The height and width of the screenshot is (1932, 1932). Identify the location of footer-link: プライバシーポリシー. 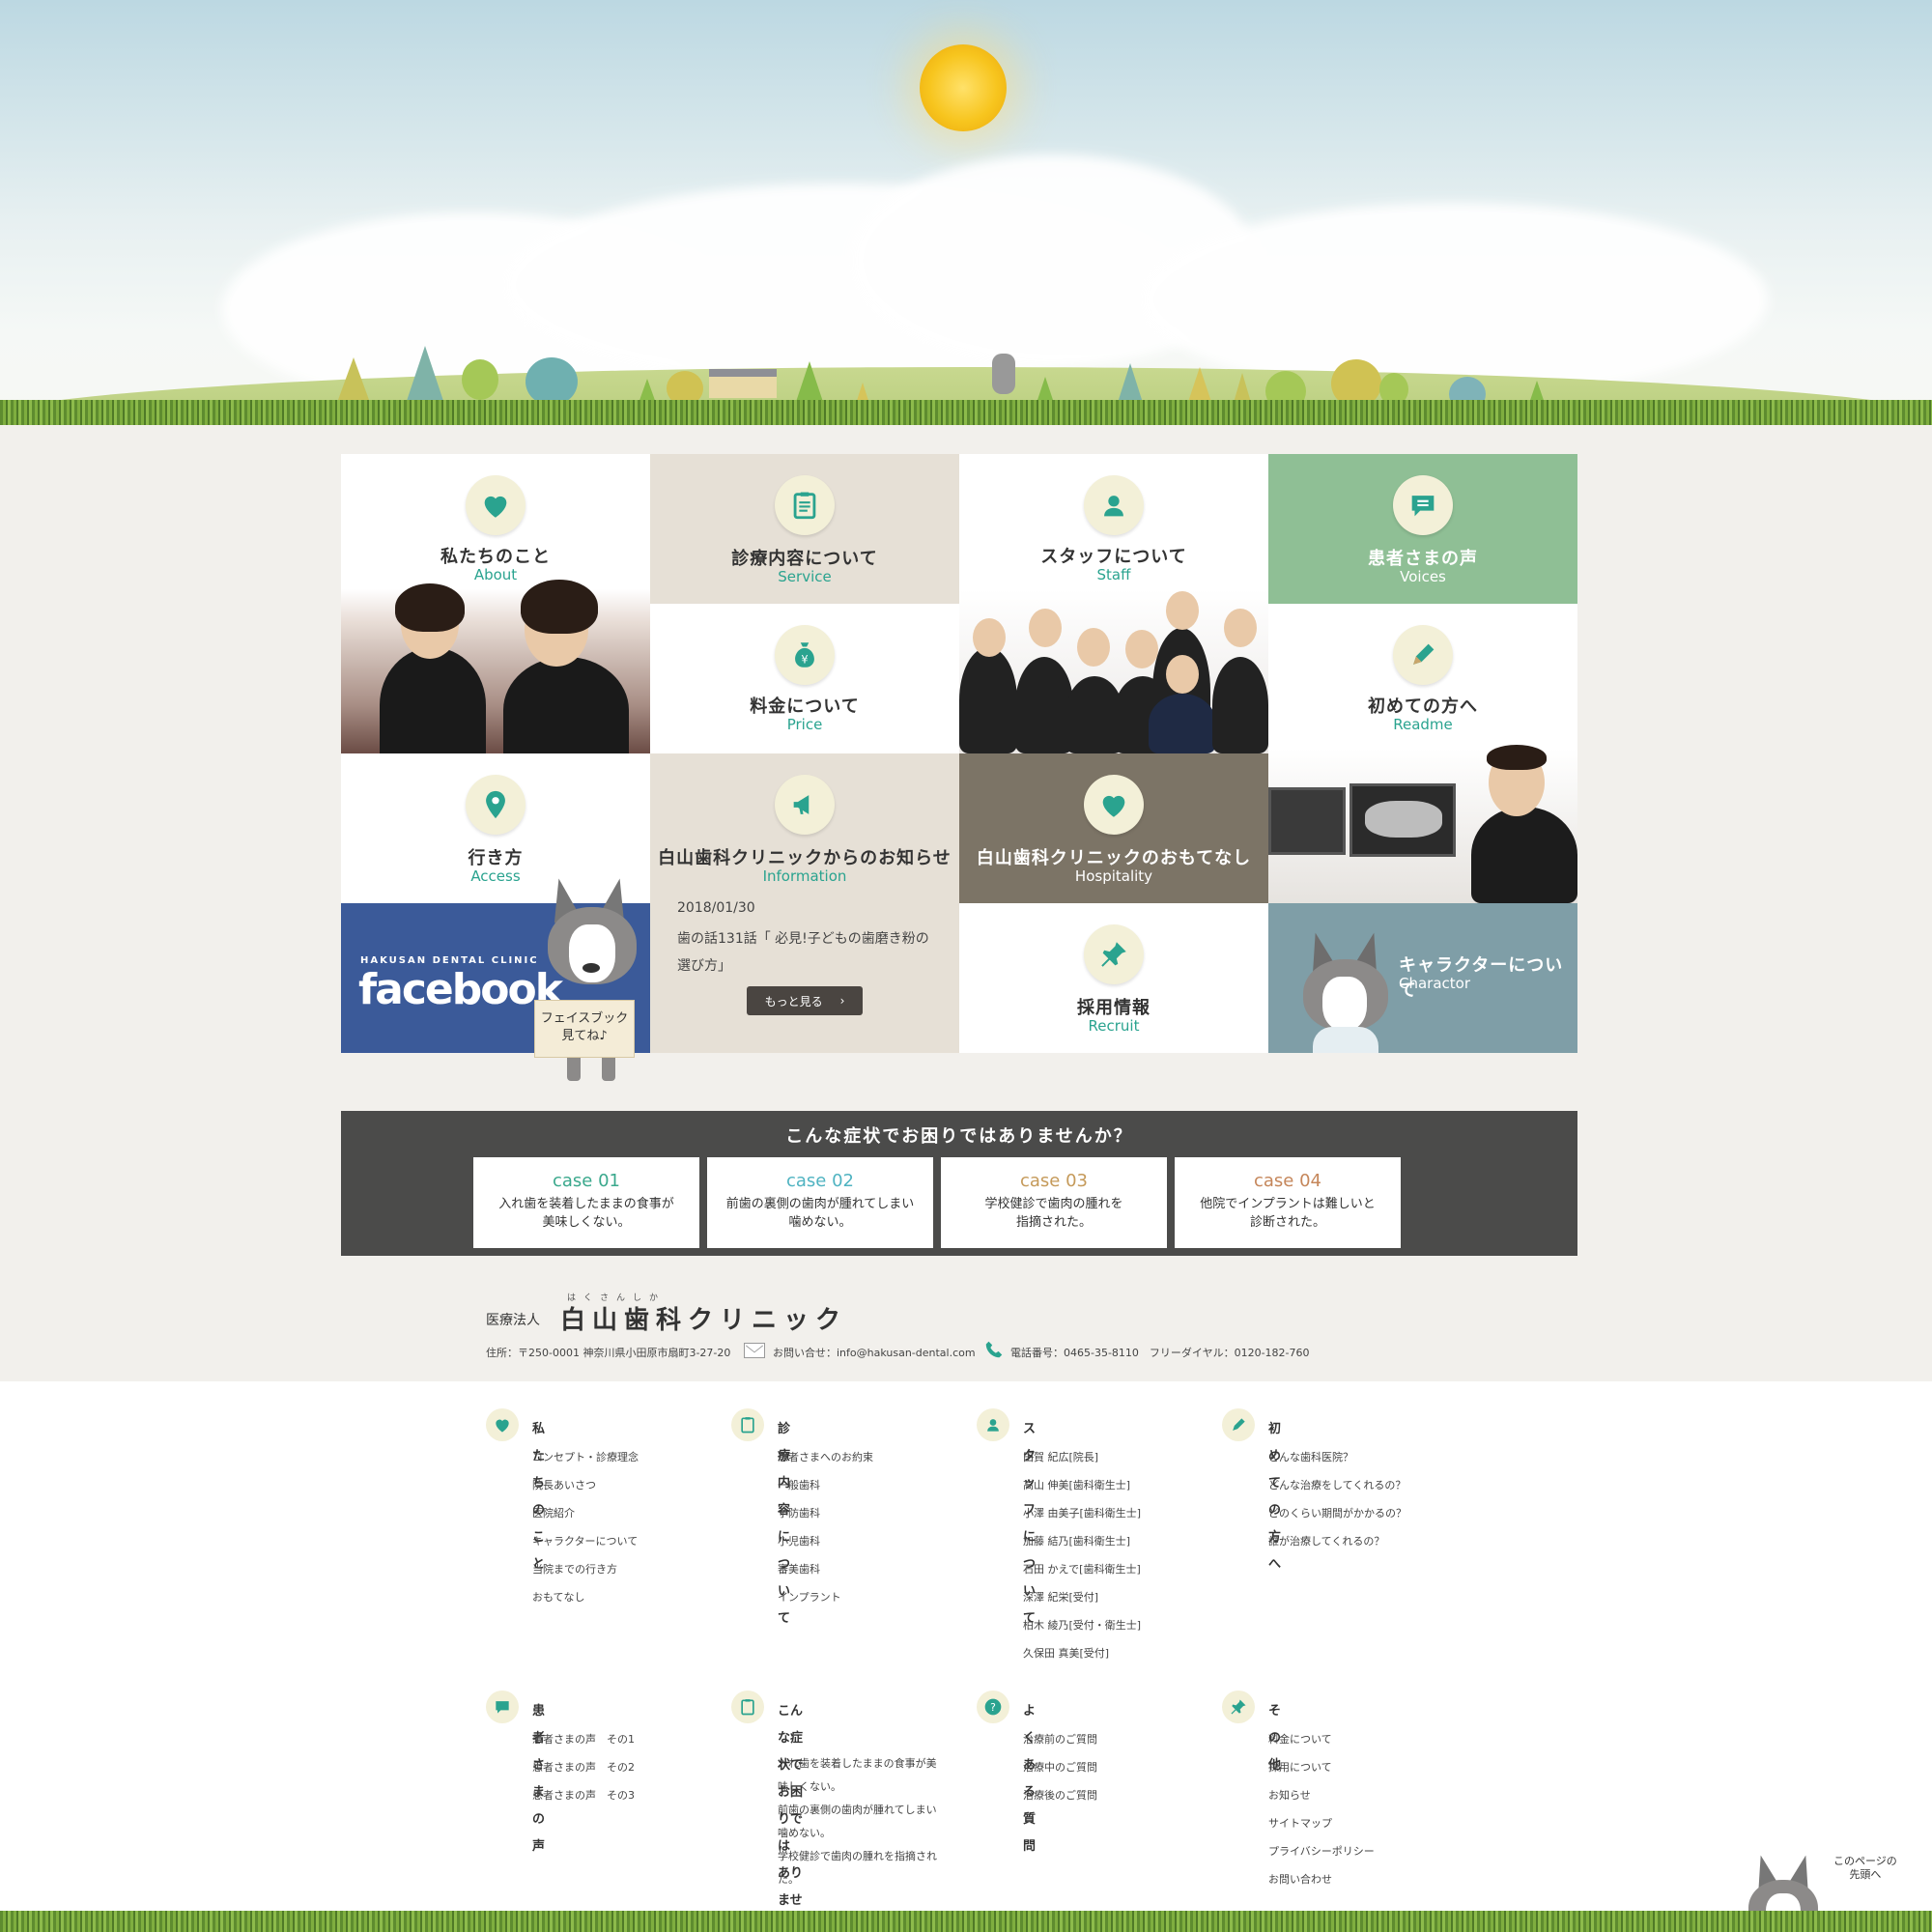
(1321, 1851).